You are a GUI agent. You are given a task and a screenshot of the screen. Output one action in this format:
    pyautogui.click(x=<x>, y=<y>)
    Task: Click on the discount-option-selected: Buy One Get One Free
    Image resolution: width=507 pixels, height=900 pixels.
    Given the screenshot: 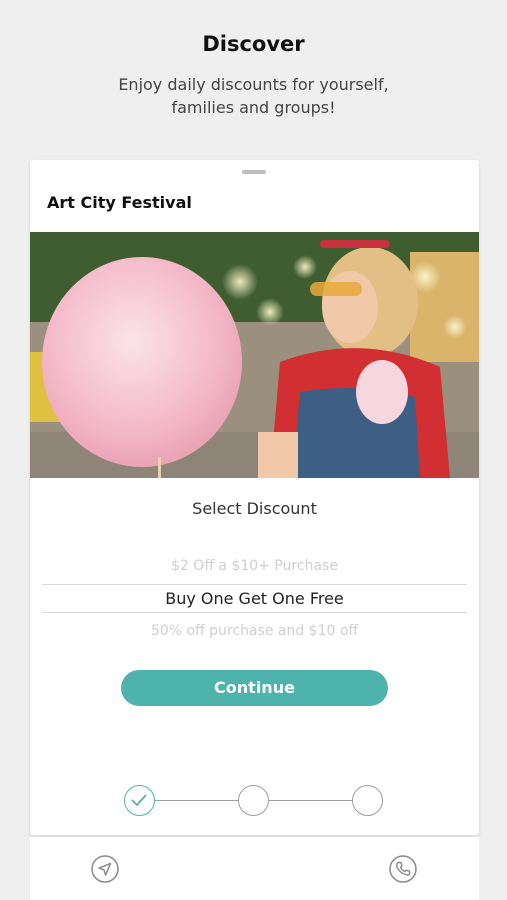 What is the action you would take?
    pyautogui.click(x=254, y=598)
    